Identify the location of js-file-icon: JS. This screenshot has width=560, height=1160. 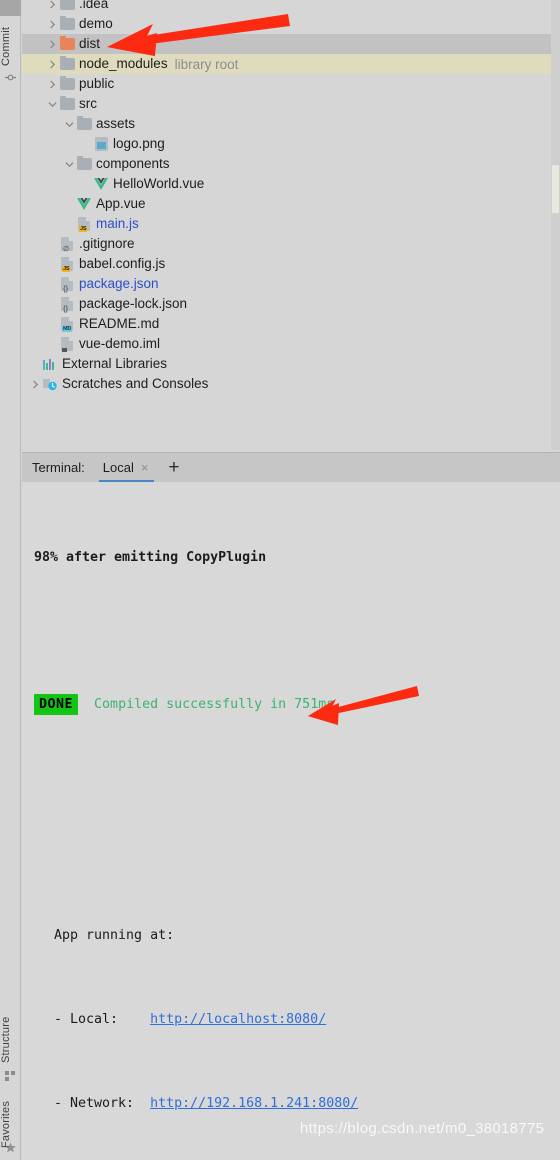
(84, 224).